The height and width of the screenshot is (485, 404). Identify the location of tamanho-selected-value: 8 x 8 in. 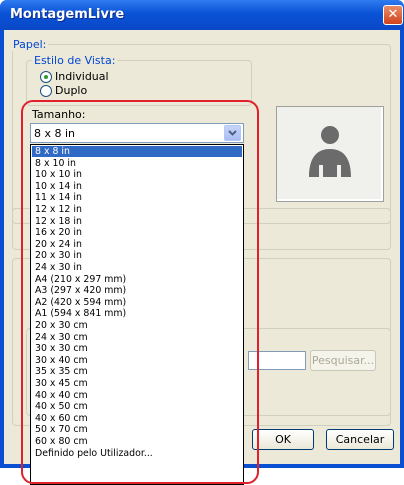
(55, 133).